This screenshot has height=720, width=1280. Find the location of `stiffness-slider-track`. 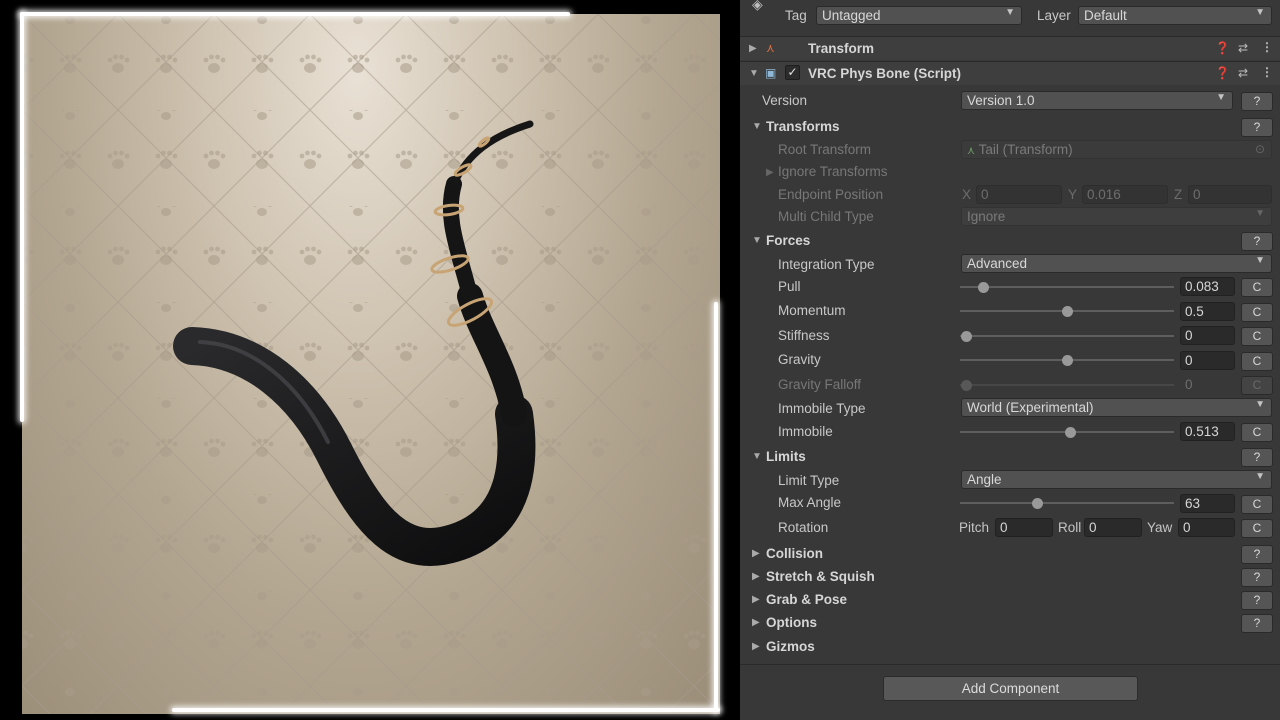

stiffness-slider-track is located at coordinates (1067, 336).